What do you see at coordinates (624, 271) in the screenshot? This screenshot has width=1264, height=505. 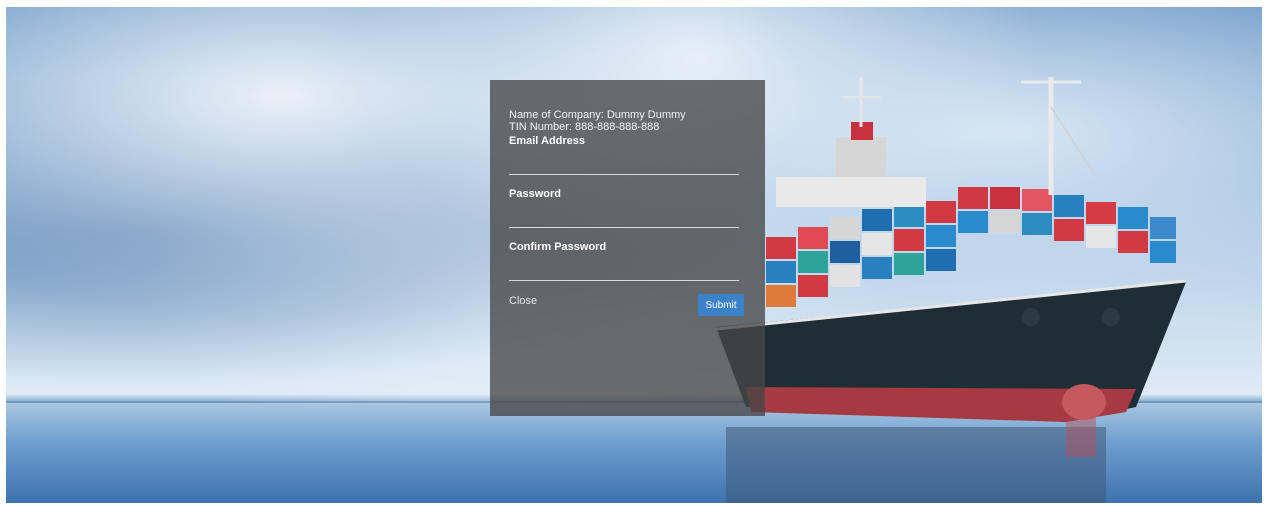 I see `confirm-password-field` at bounding box center [624, 271].